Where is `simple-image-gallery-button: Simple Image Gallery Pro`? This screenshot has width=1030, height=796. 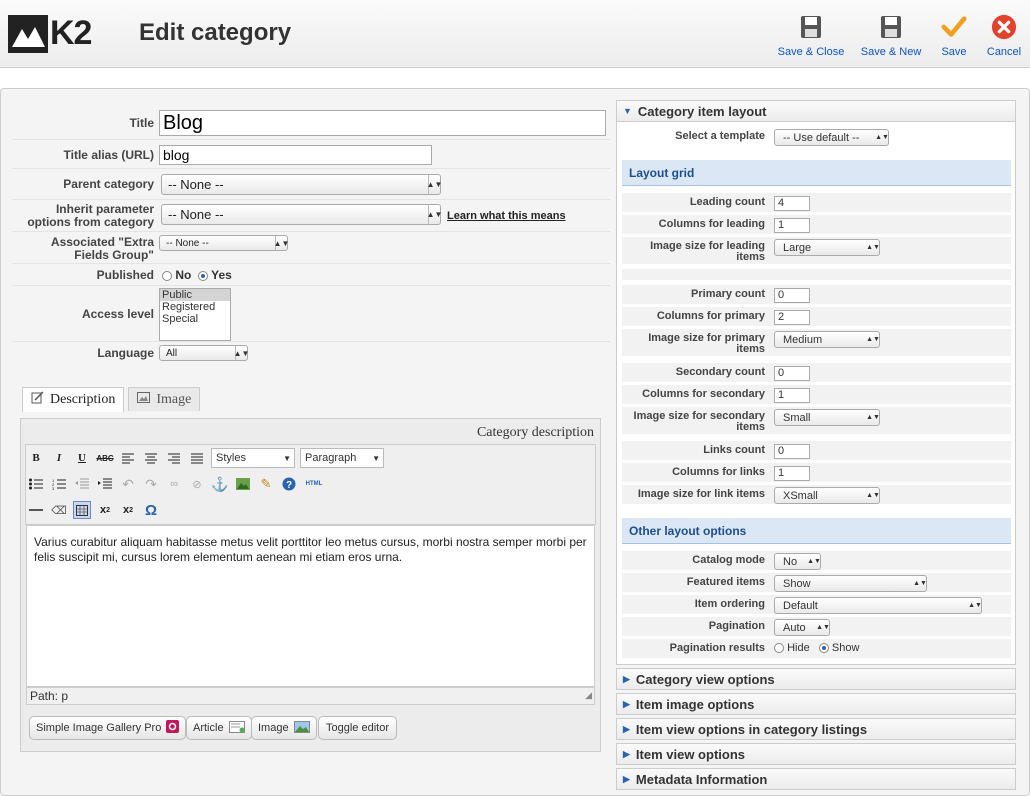
simple-image-gallery-button: Simple Image Gallery Pro is located at coordinates (108, 728).